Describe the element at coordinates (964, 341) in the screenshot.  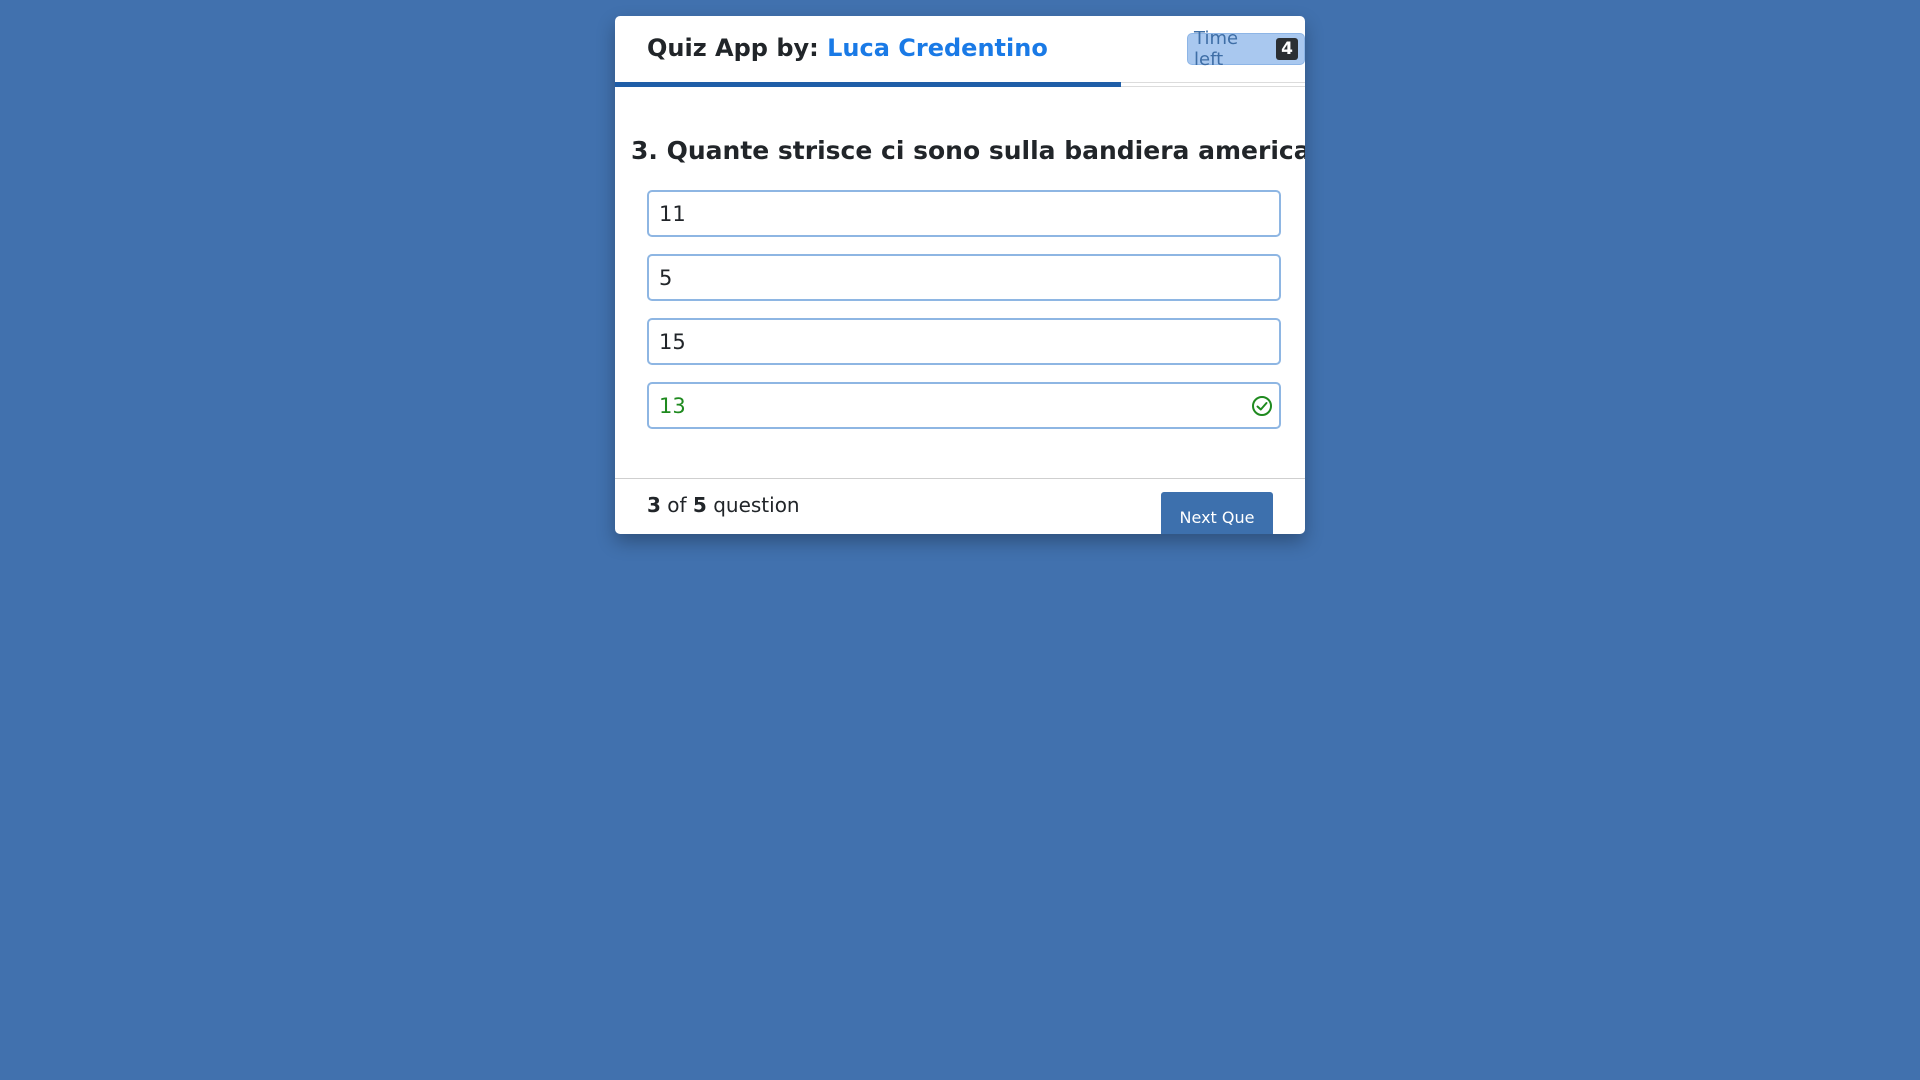
I see `answer-option: 15` at that location.